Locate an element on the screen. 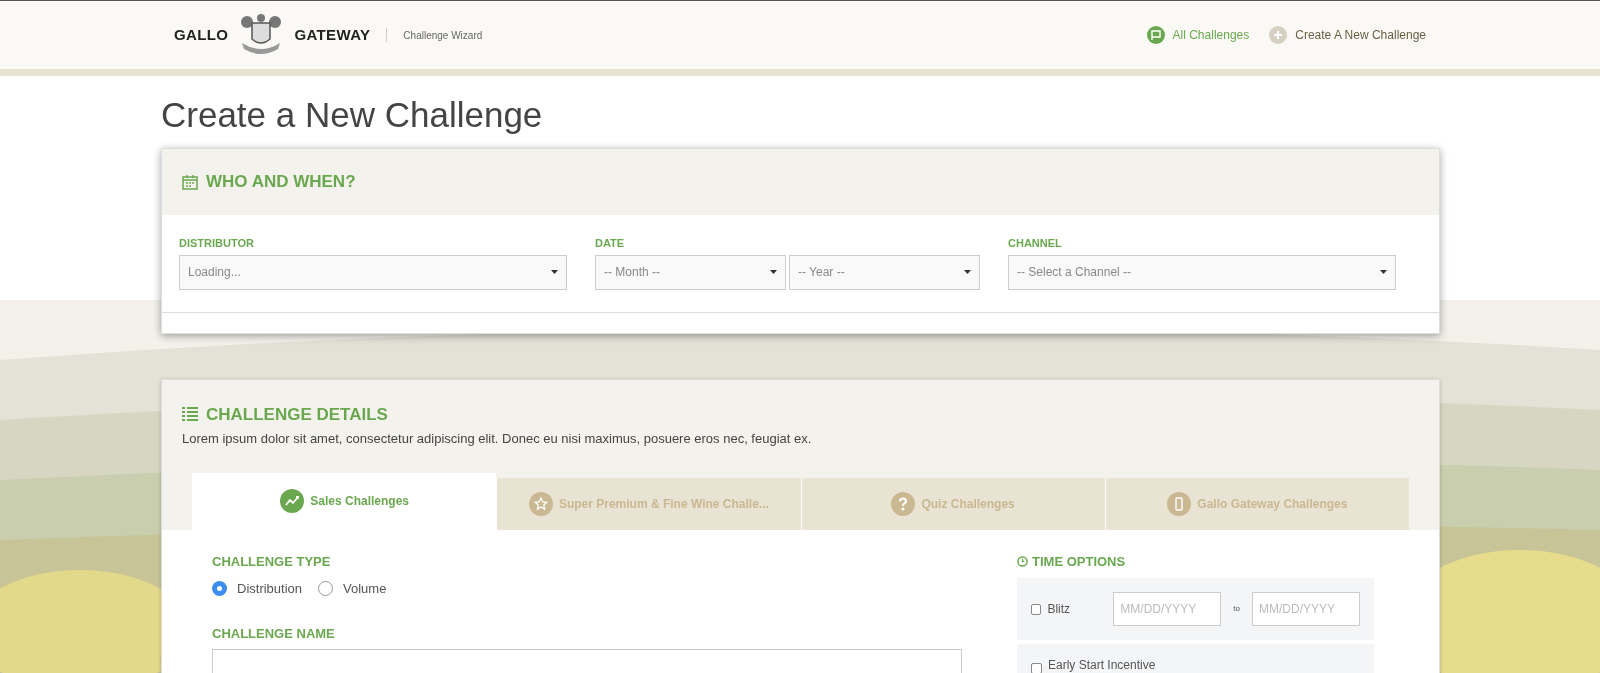 This screenshot has width=1600, height=673. section-description: Lorem ipsum dolor sit amet, consectetur adipiscing elit. Donec eu nisi maximus, posuere eros nec, feugiat ex. is located at coordinates (497, 439).